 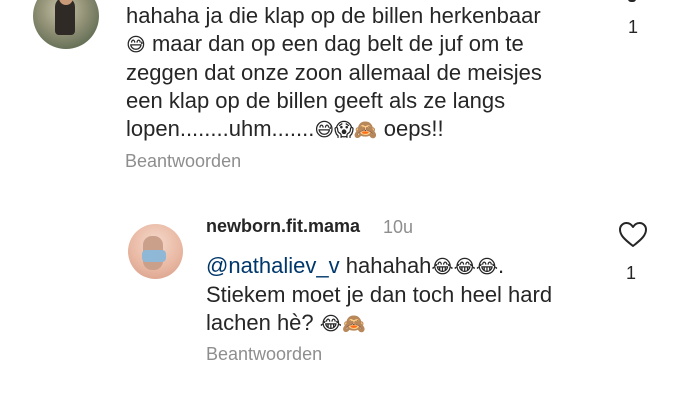 What do you see at coordinates (286, 322) in the screenshot?
I see `comment-line: lachen hè? 😂🙈` at bounding box center [286, 322].